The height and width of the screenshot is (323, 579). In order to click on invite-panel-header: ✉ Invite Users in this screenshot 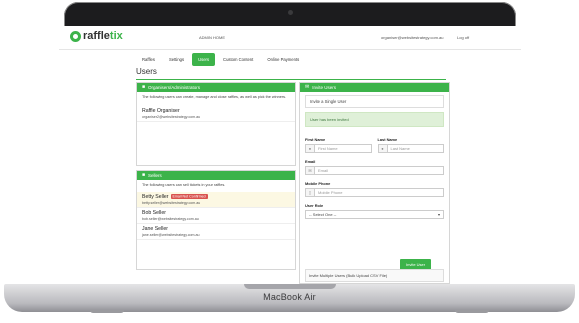, I will do `click(374, 87)`.